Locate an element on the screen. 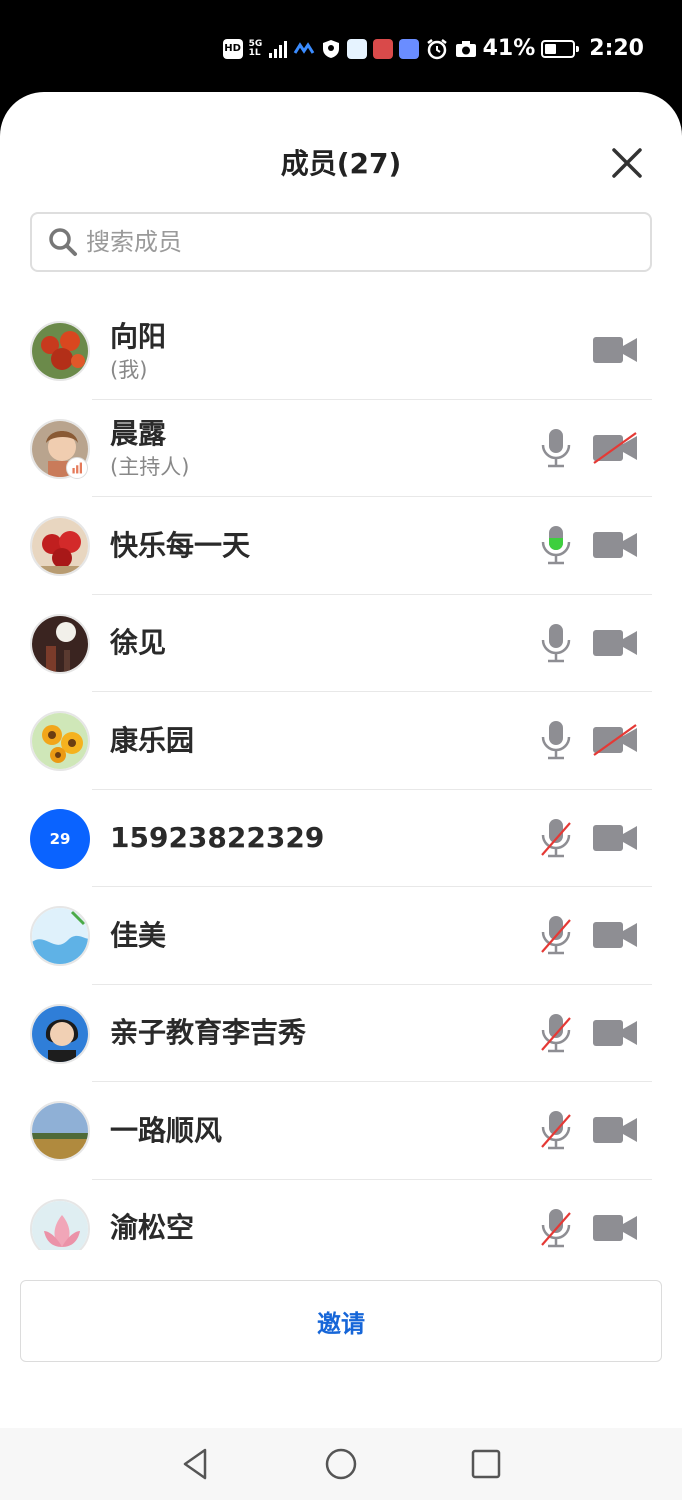 The height and width of the screenshot is (1500, 682). app-notification-icon is located at coordinates (303, 47).